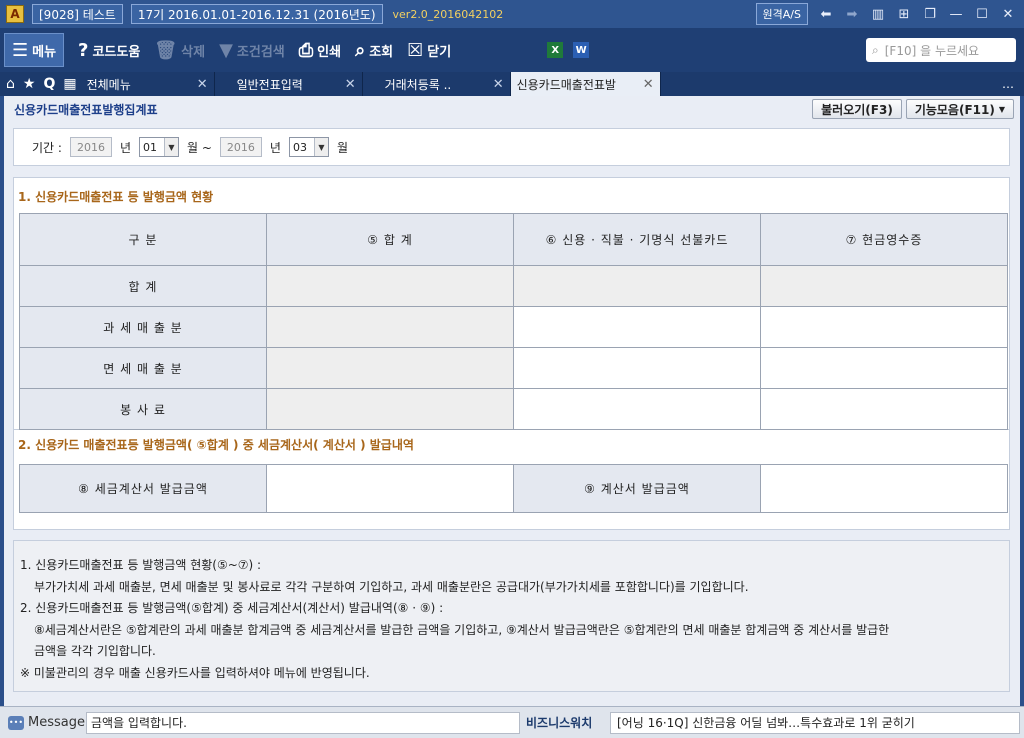 This screenshot has height=738, width=1024. Describe the element at coordinates (884, 488) in the screenshot. I see `invoice-amount-input` at that location.